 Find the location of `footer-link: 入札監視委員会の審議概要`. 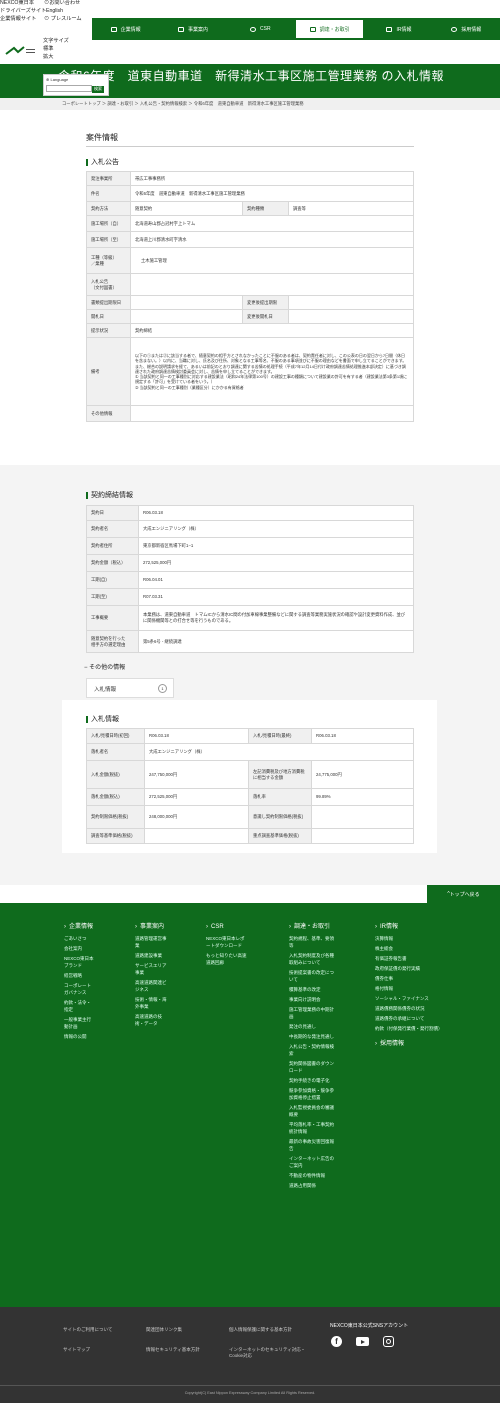

footer-link: 入札監視委員会の審議概要 is located at coordinates (312, 1111).